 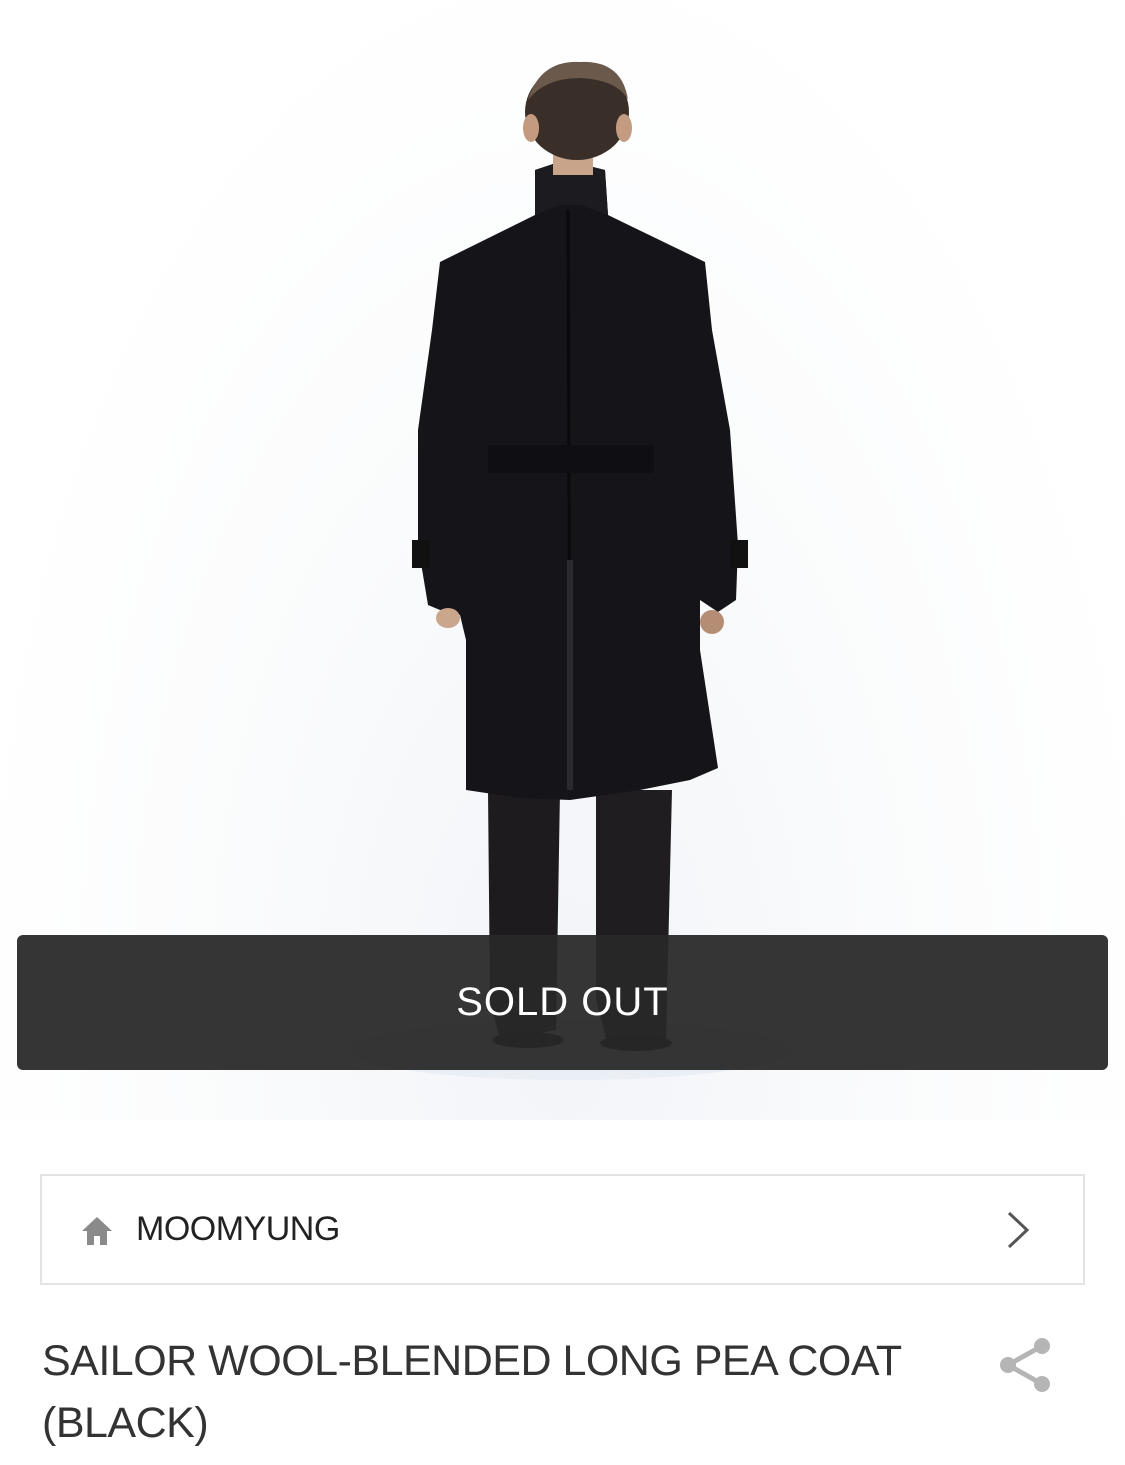 What do you see at coordinates (1024, 1365) in the screenshot?
I see `share-icon` at bounding box center [1024, 1365].